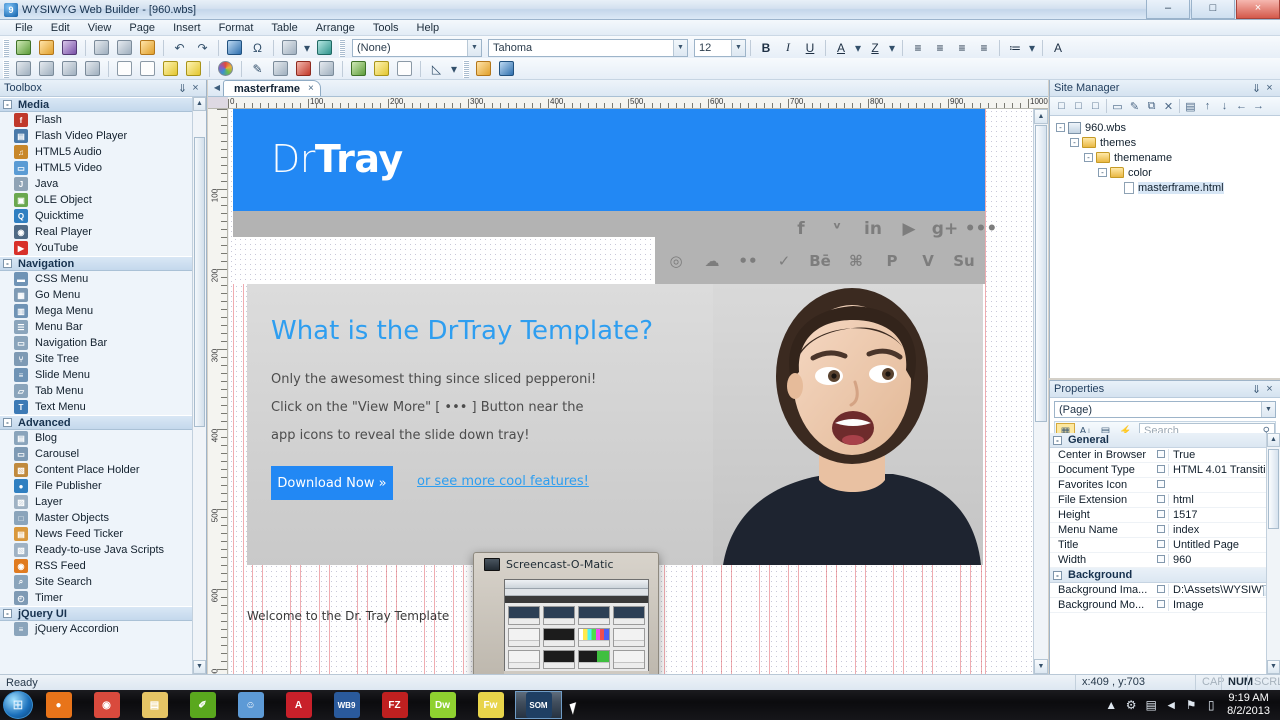 Image resolution: width=1280 pixels, height=720 pixels. What do you see at coordinates (928, 261) in the screenshot?
I see `vimeo-icon: V` at bounding box center [928, 261].